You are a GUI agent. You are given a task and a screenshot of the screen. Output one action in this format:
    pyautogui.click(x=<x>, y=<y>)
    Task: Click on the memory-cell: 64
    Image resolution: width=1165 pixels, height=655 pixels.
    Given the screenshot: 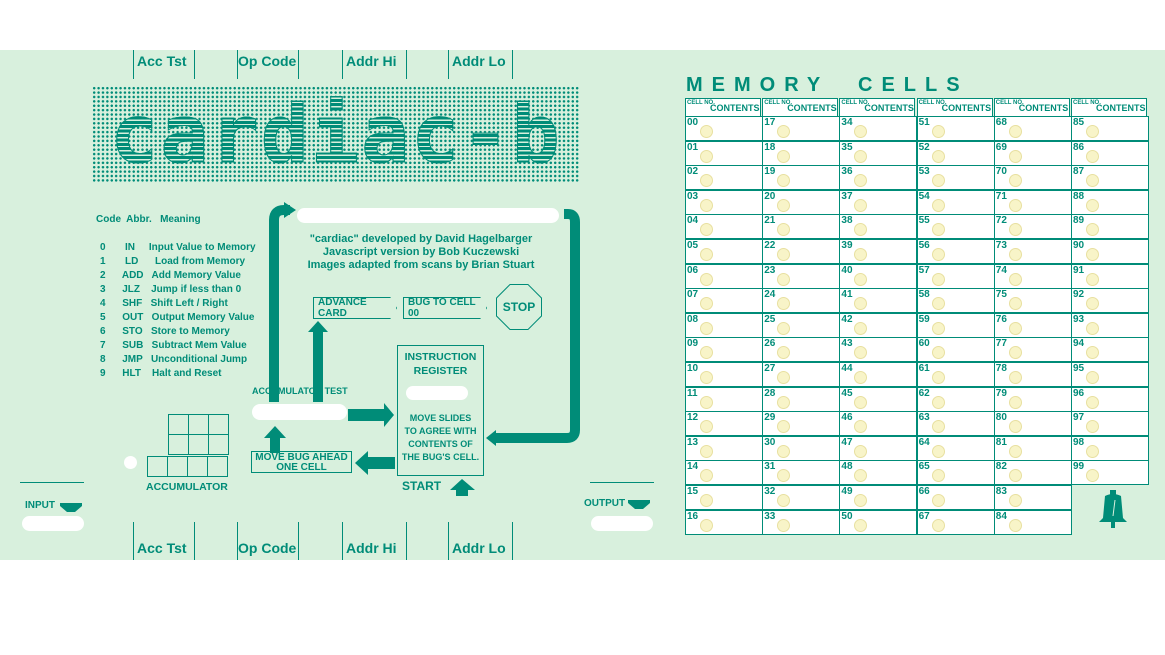 What is the action you would take?
    pyautogui.click(x=955, y=448)
    